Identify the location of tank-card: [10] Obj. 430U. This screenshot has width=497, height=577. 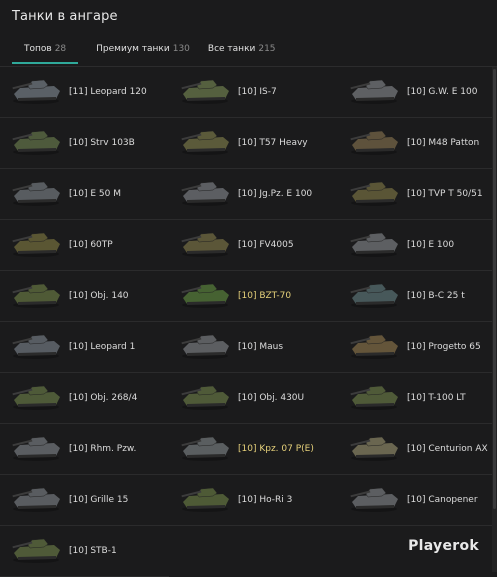
(253, 398).